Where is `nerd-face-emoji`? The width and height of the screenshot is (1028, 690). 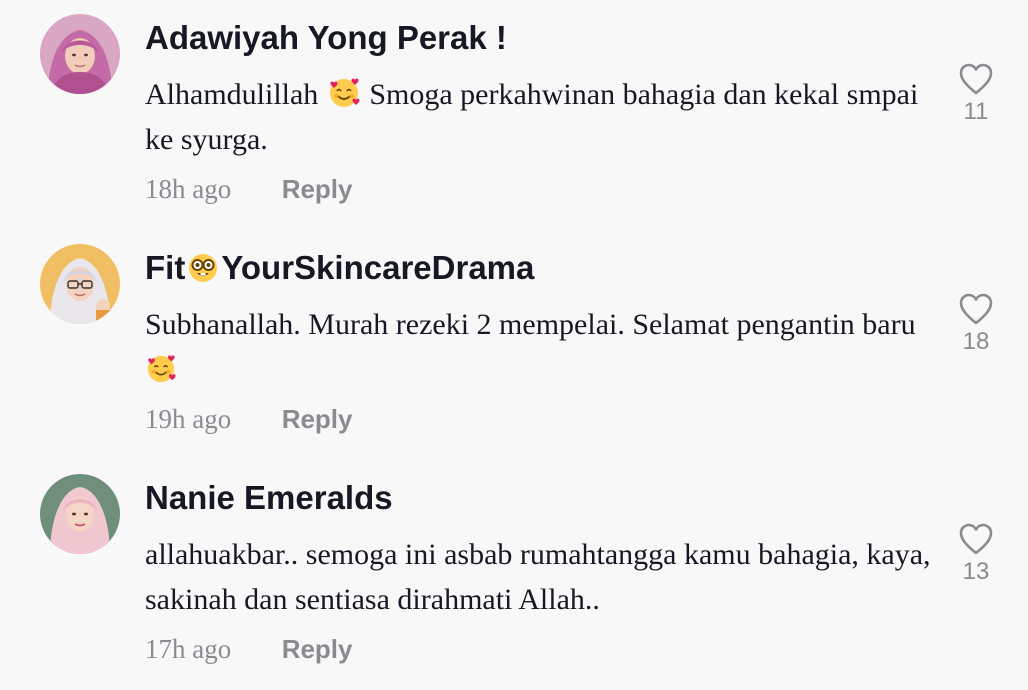 nerd-face-emoji is located at coordinates (203, 268).